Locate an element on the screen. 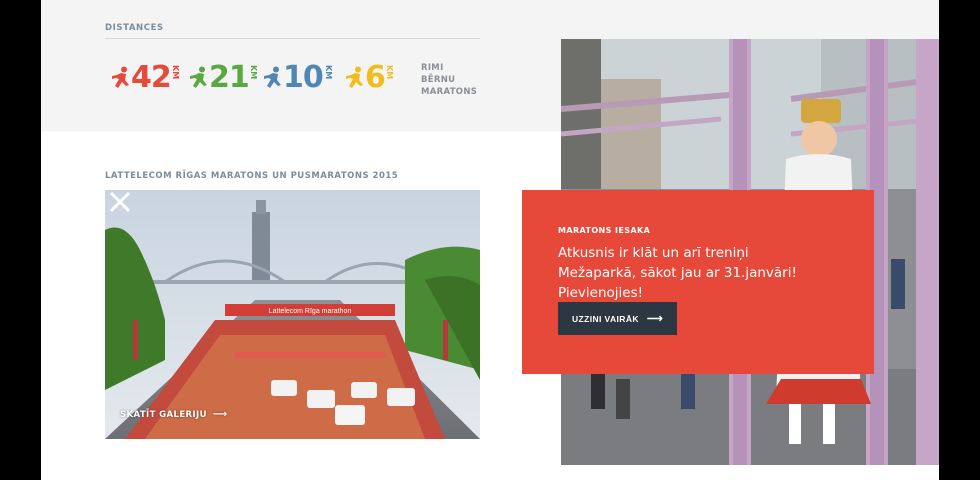 This screenshot has width=980, height=480. distance-21km: 21 KM is located at coordinates (225, 78).